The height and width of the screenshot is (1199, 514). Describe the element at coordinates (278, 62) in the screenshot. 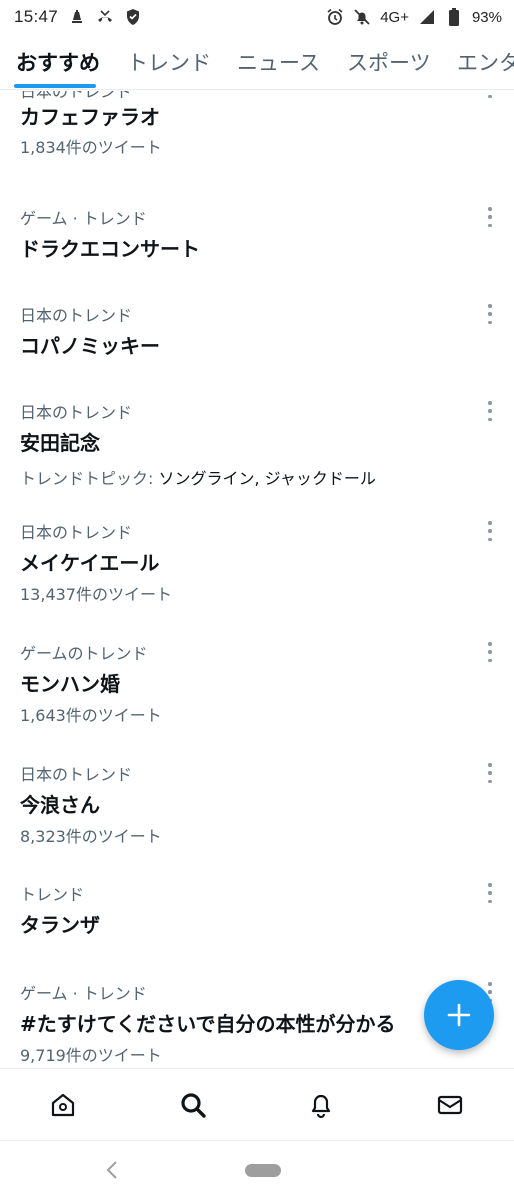

I see `tab-news: ニュース` at that location.